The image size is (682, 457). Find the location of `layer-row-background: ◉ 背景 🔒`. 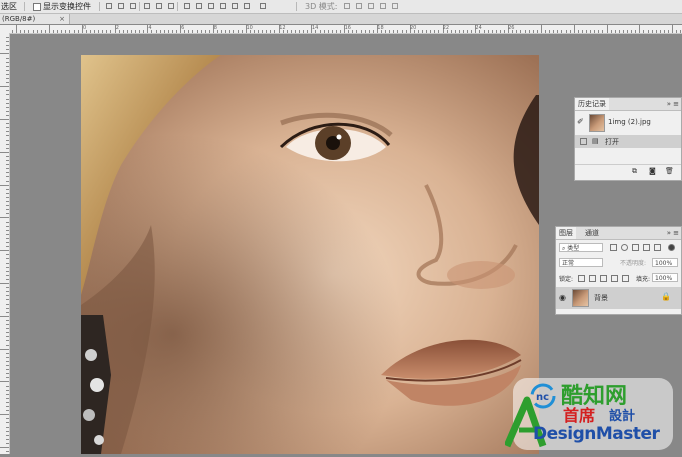

layer-row-background: ◉ 背景 🔒 is located at coordinates (618, 298).